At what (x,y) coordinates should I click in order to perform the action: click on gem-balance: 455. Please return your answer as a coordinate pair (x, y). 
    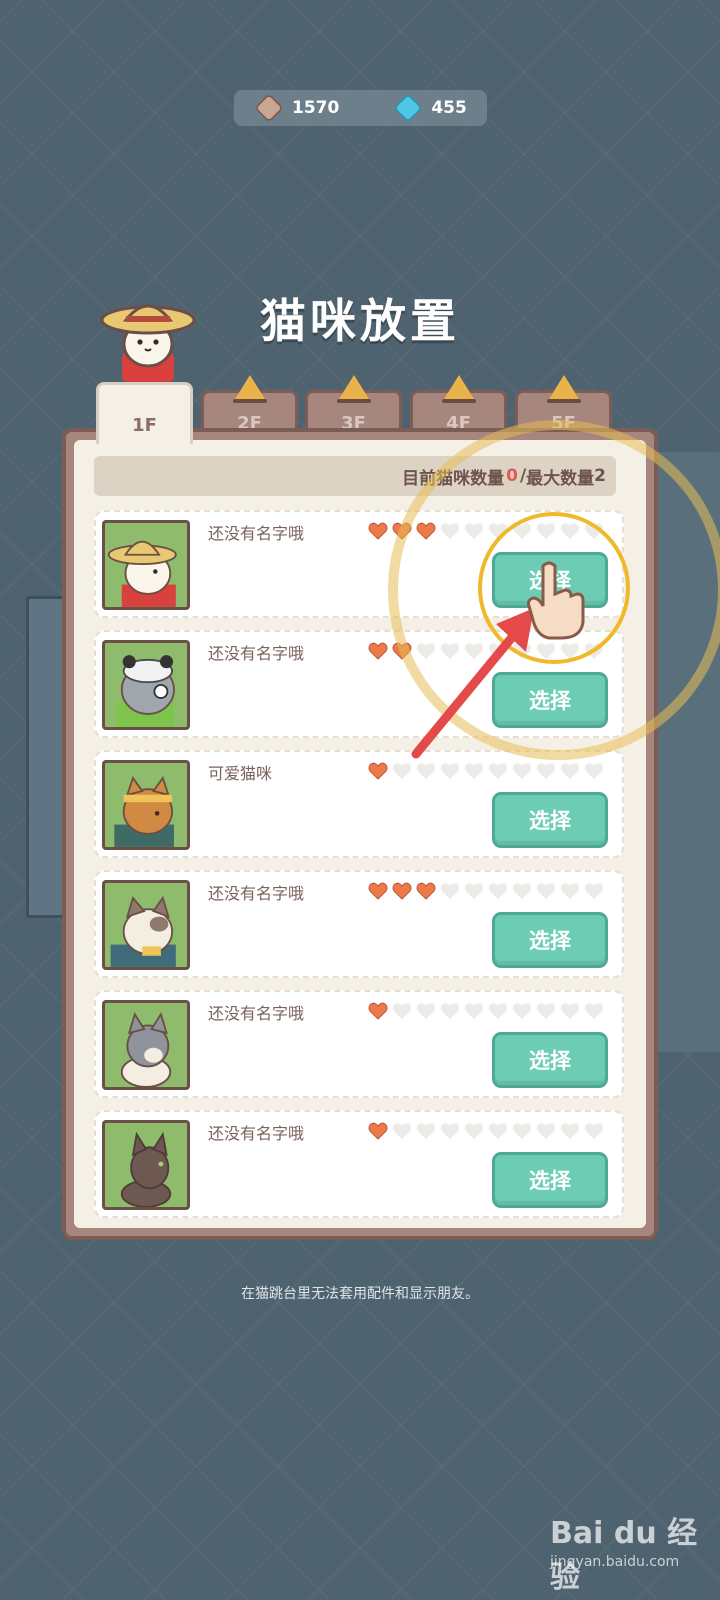
    Looking at the image, I should click on (430, 108).